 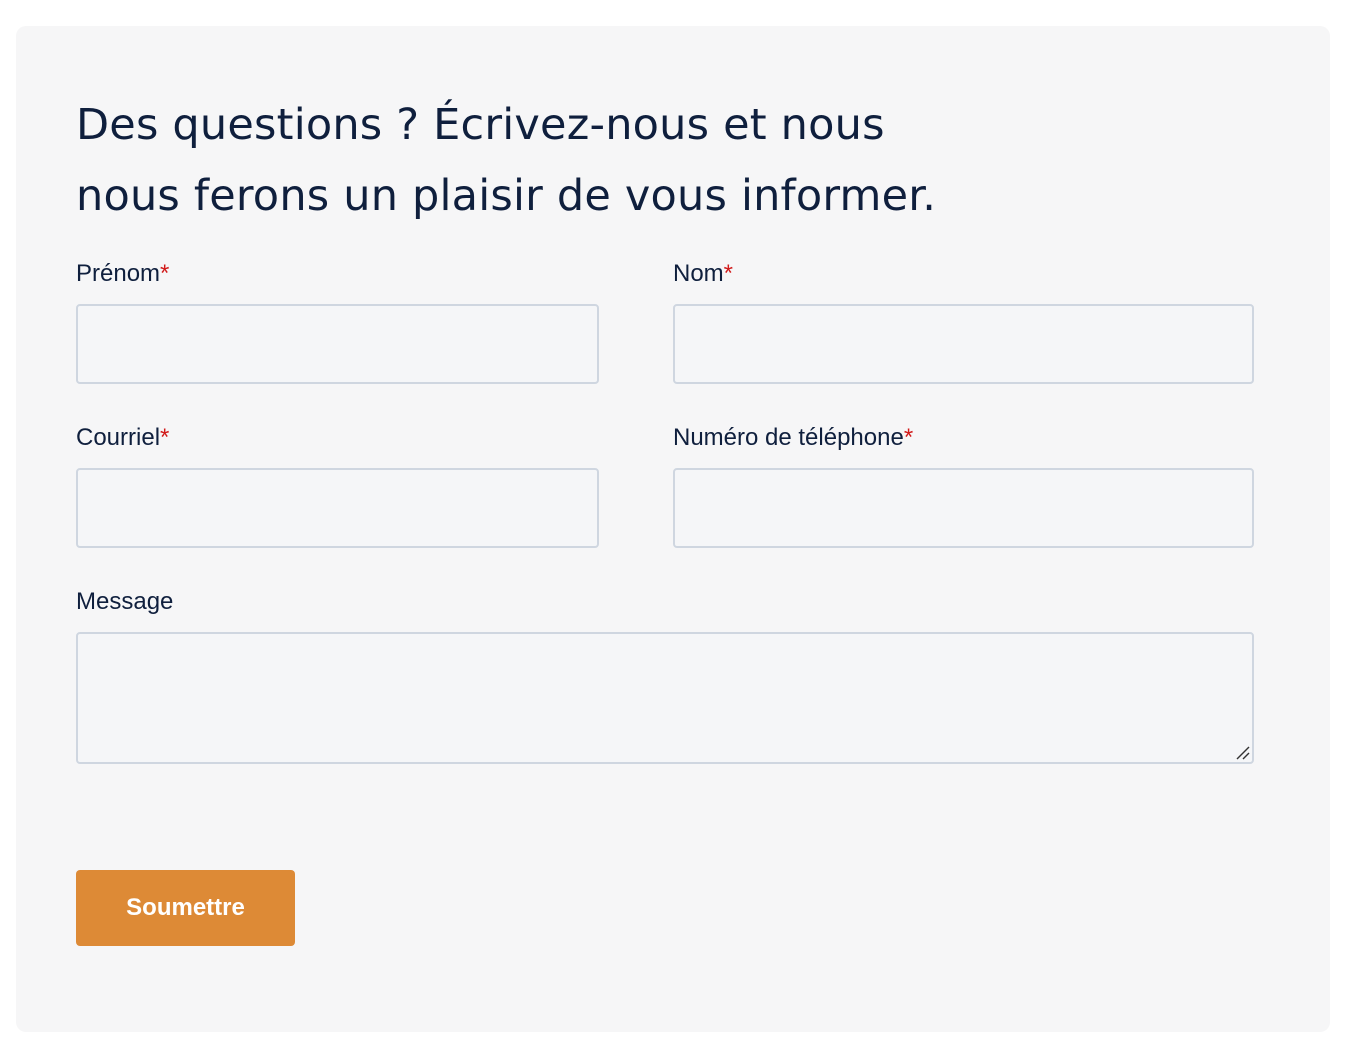 I want to click on phone-input, so click(x=963, y=508).